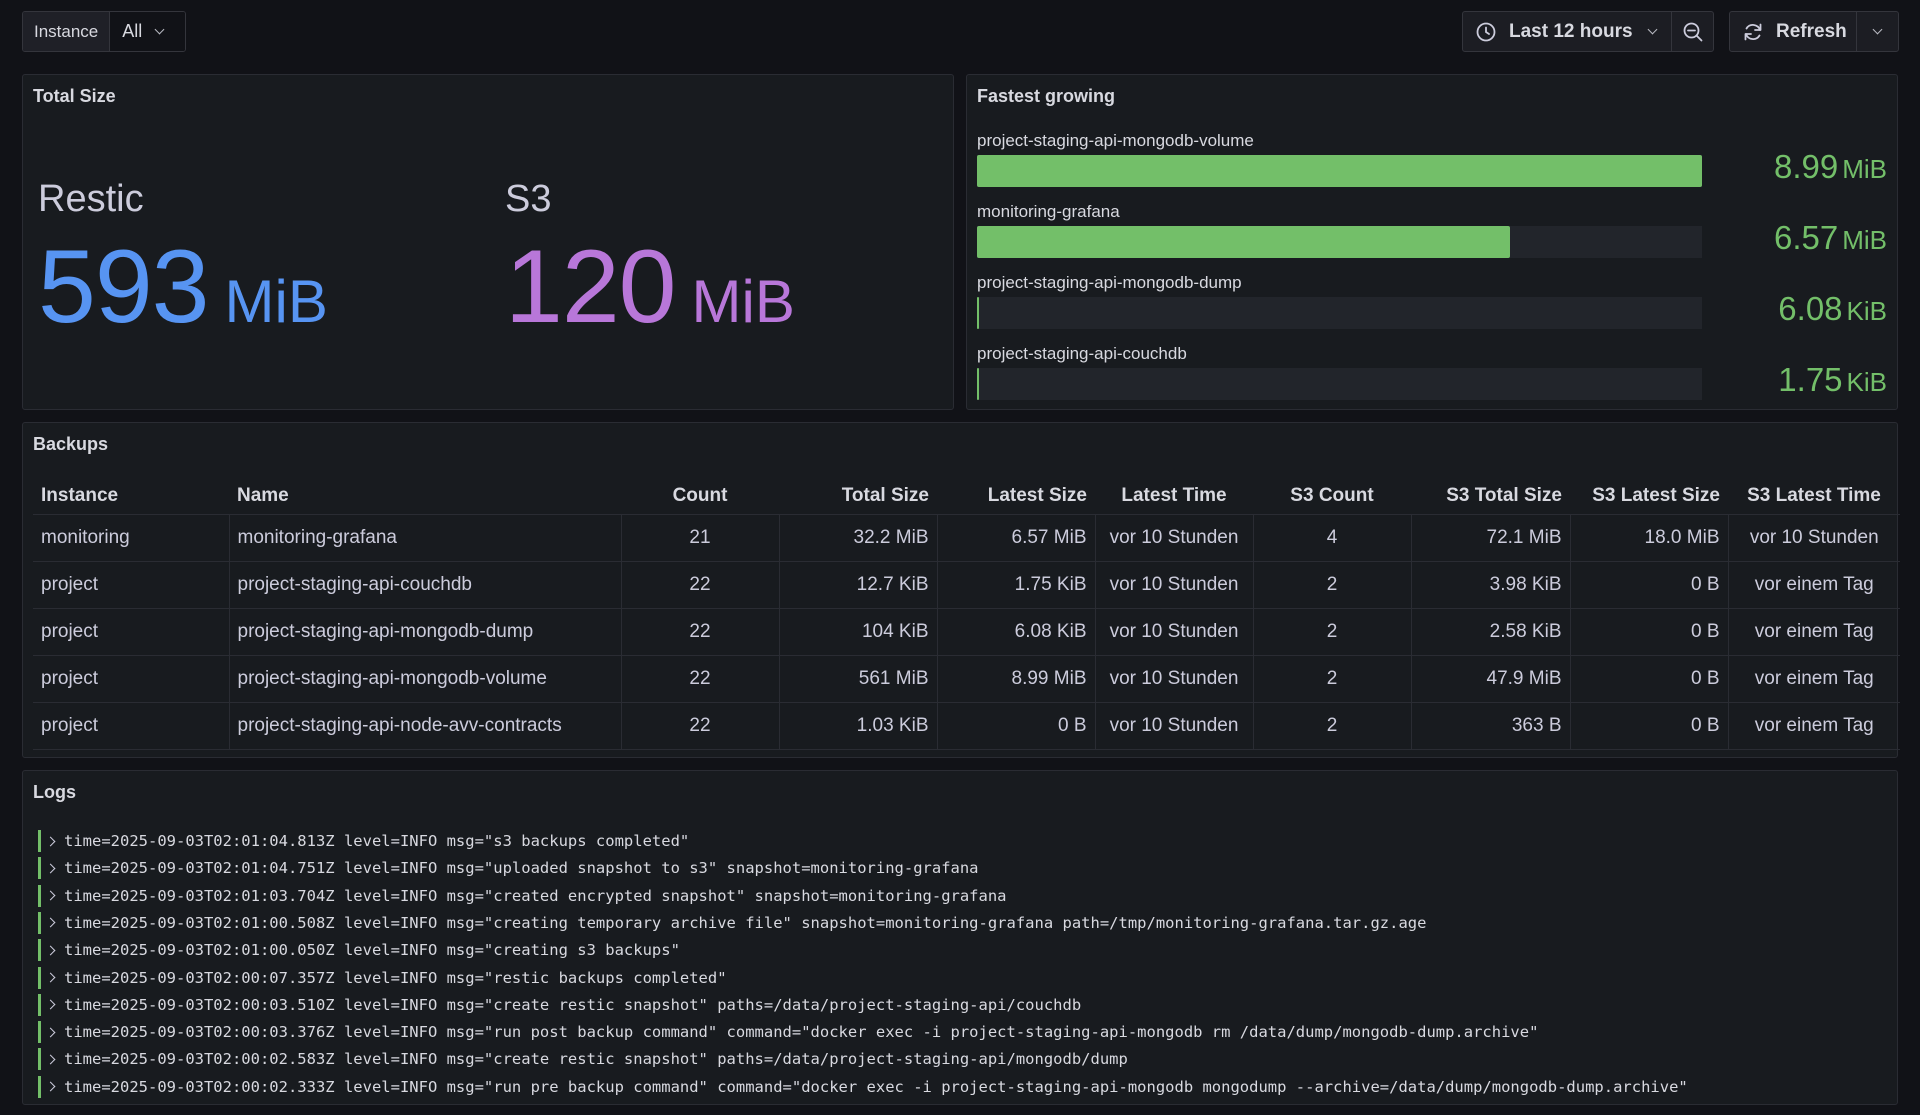 This screenshot has width=1920, height=1115. I want to click on refresh-icon, so click(1753, 31).